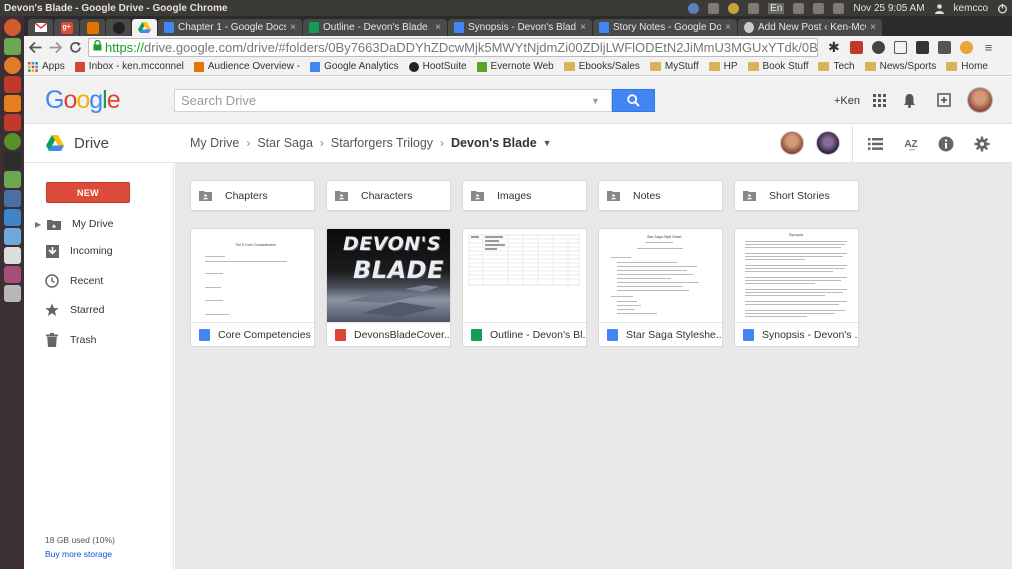 The width and height of the screenshot is (1012, 569). What do you see at coordinates (285, 143) in the screenshot?
I see `breadcrumb-star-saga: Star Saga` at bounding box center [285, 143].